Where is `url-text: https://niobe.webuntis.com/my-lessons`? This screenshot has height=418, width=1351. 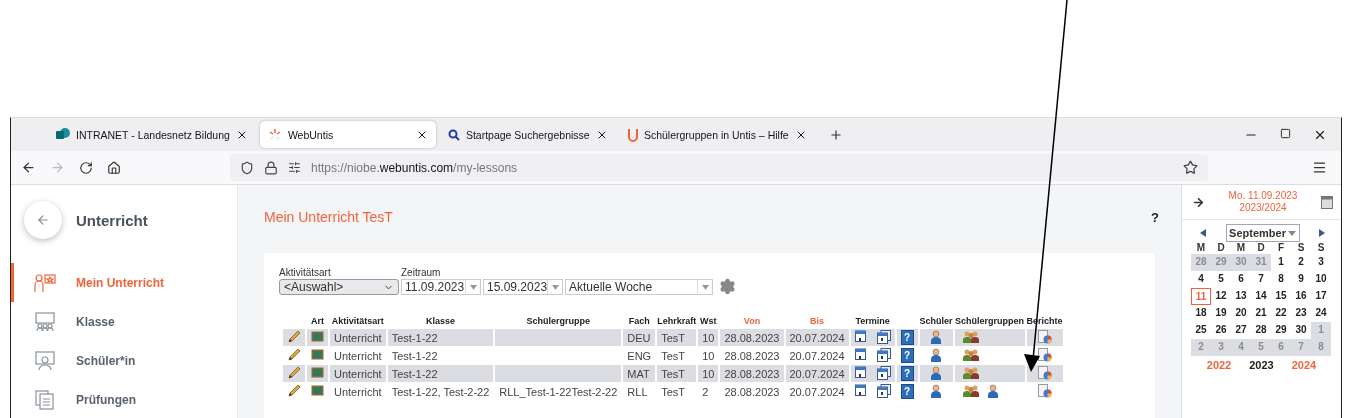 url-text: https://niobe.webuntis.com/my-lessons is located at coordinates (414, 167).